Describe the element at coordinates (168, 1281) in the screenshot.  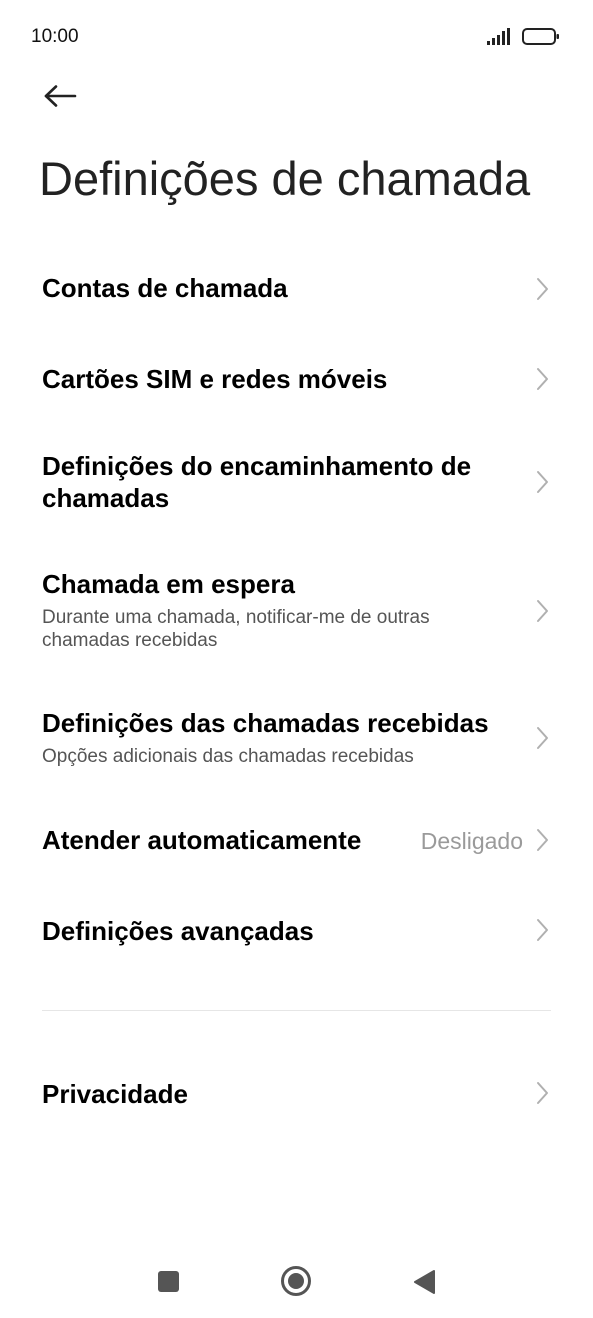
I see `nav-recents-button` at that location.